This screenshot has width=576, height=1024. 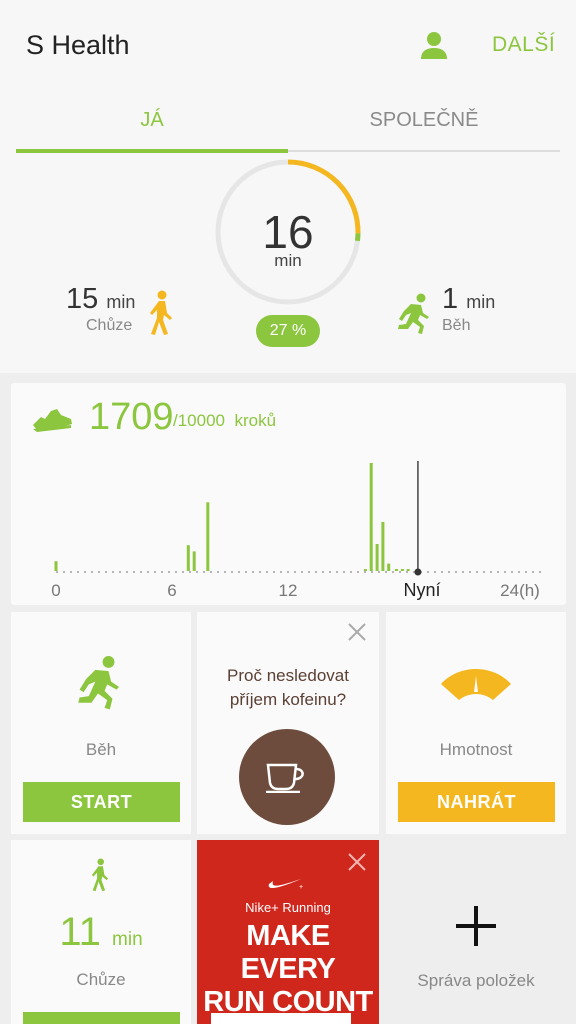 What do you see at coordinates (288, 723) in the screenshot?
I see `caffeine-tile: Proč nesledovat příjem kofeinu?` at bounding box center [288, 723].